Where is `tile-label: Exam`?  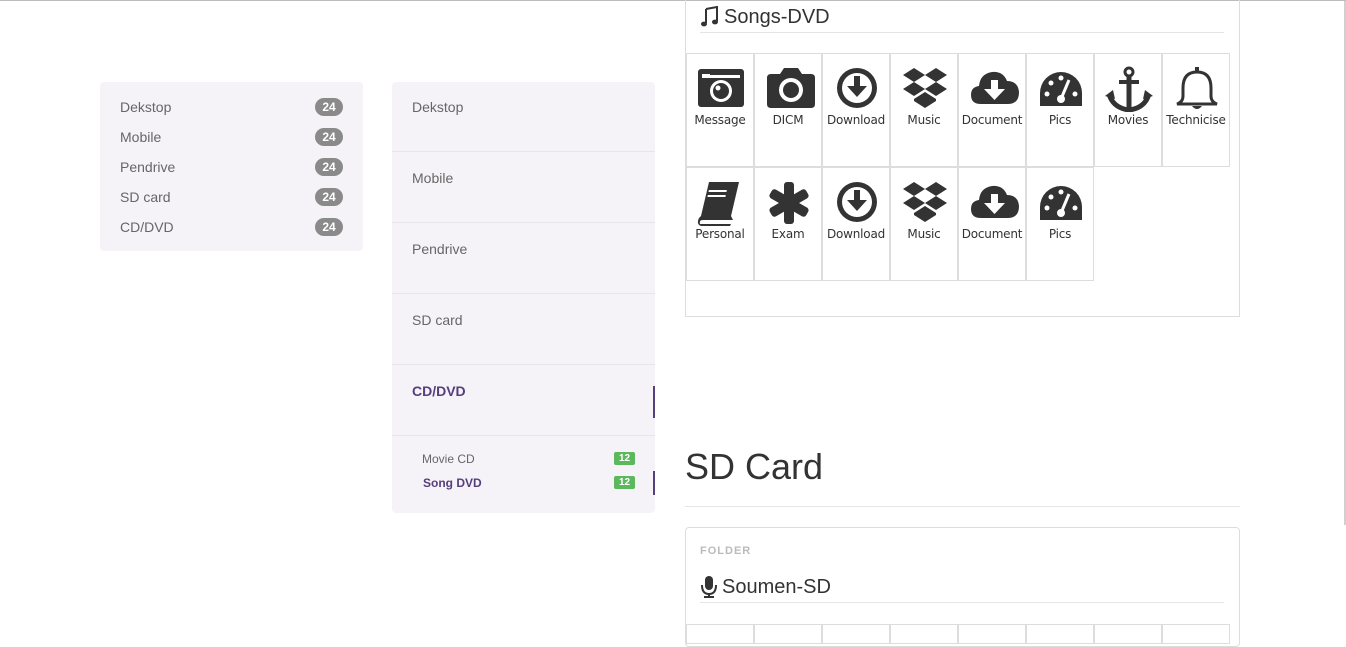
tile-label: Exam is located at coordinates (788, 234).